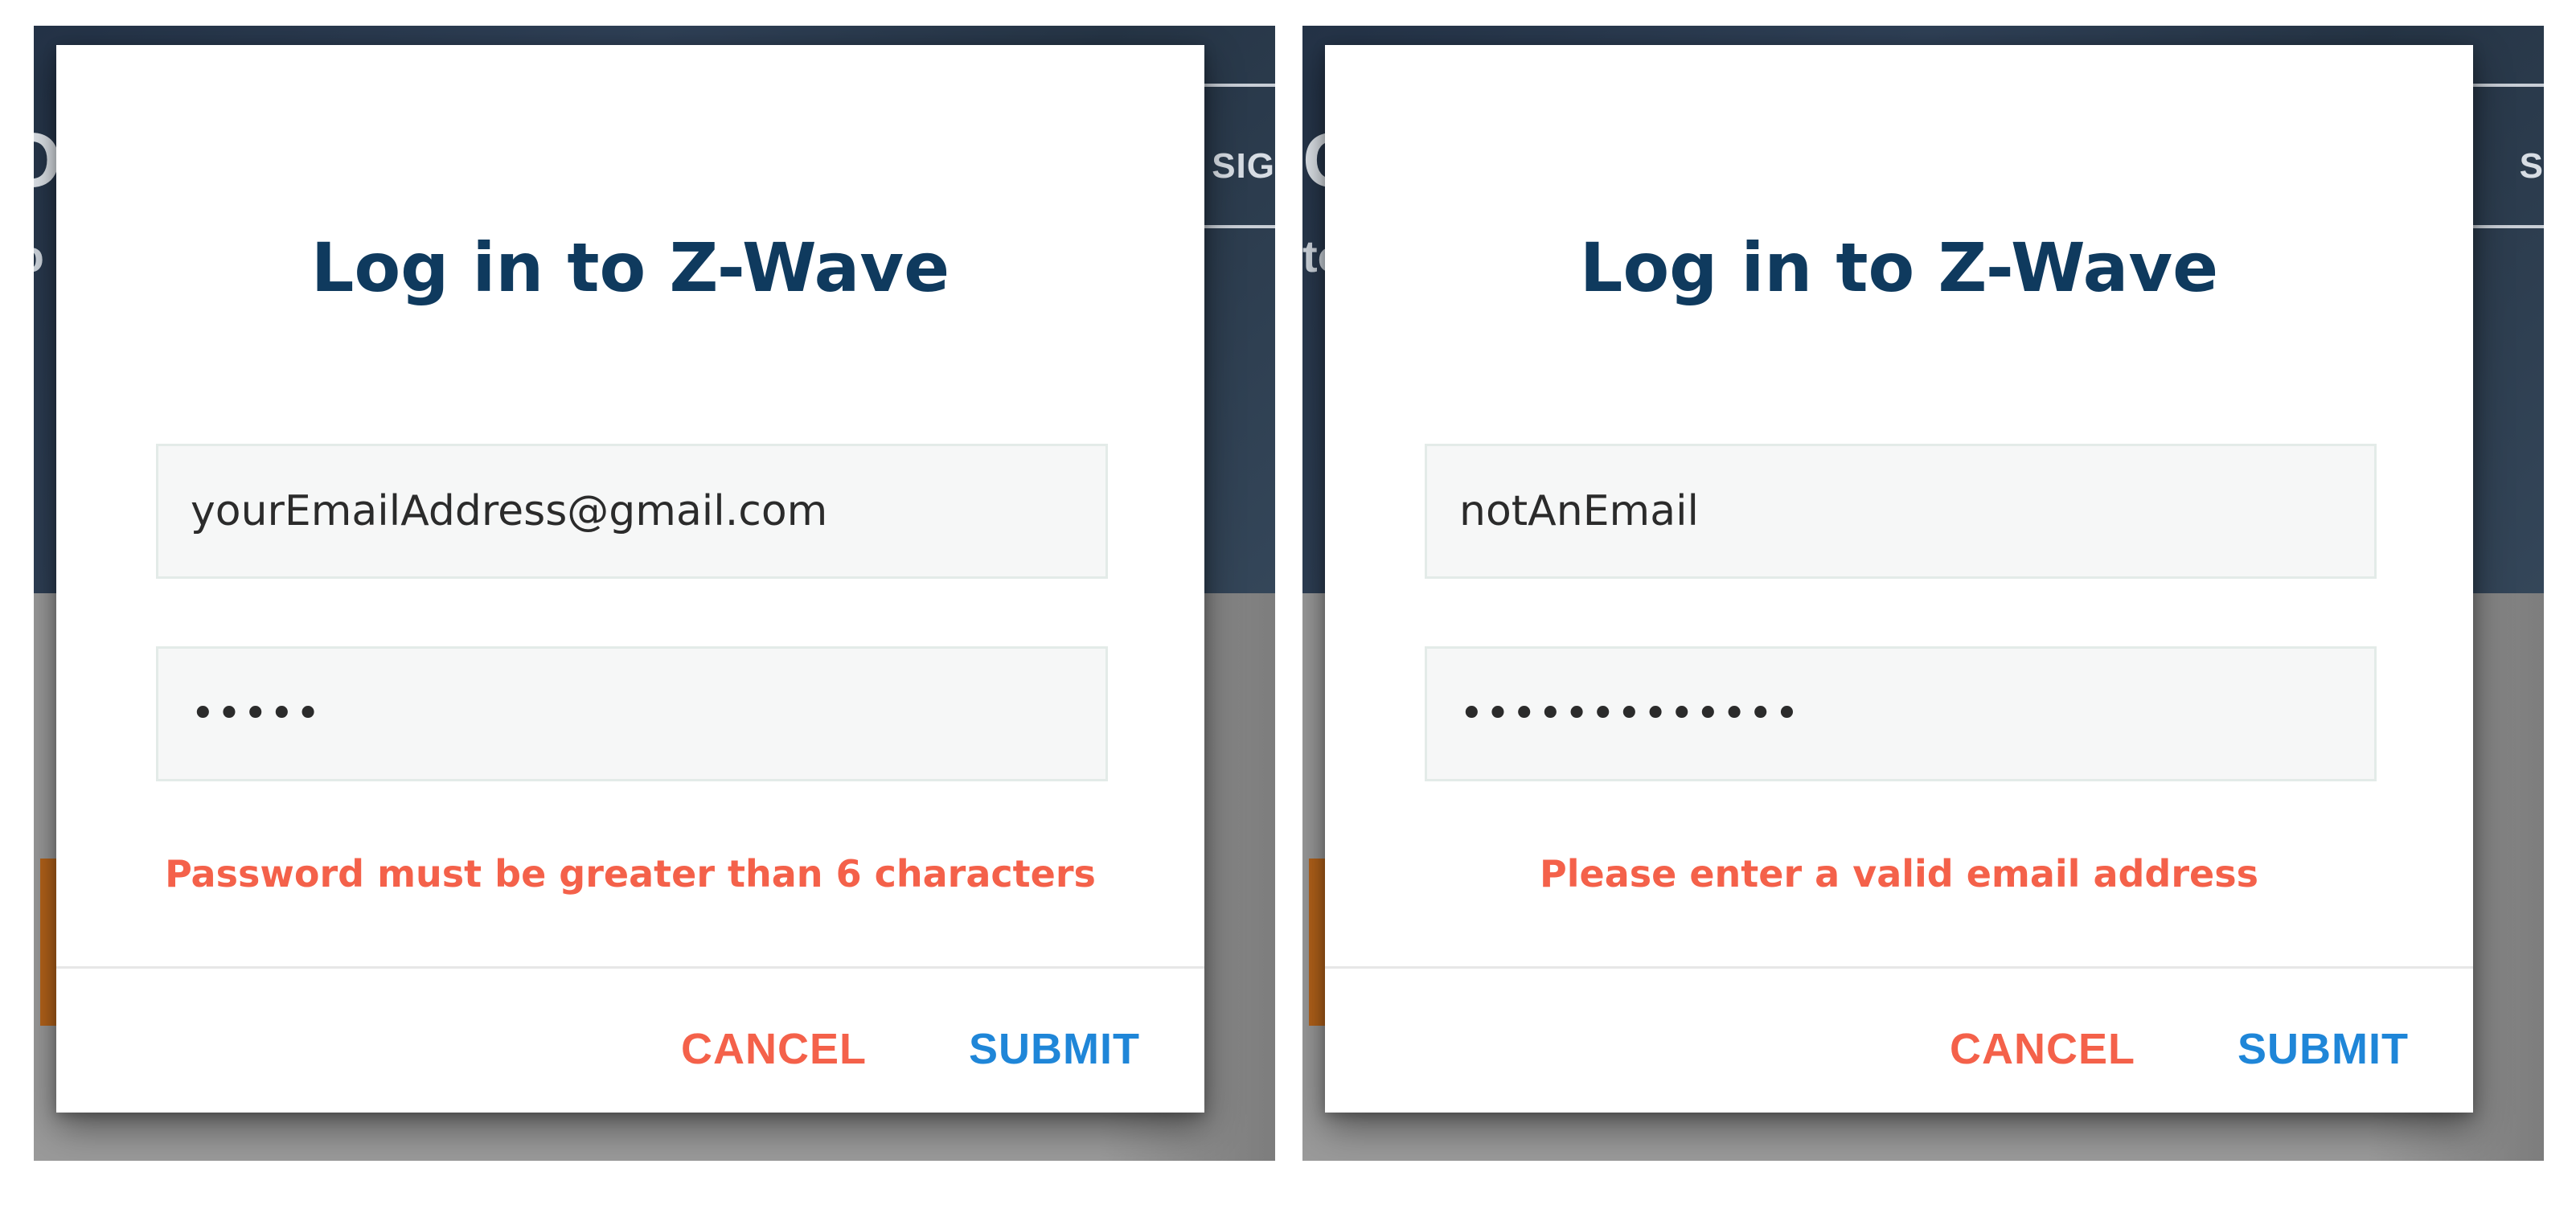 The image size is (2576, 1209). I want to click on background-nav-link: S, so click(2532, 166).